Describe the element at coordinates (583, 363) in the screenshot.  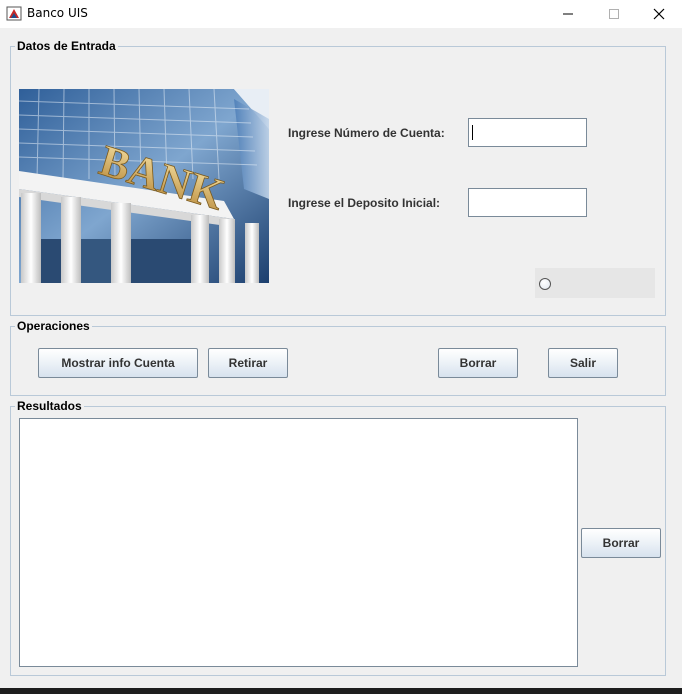
I see `exit-button: Salir` at that location.